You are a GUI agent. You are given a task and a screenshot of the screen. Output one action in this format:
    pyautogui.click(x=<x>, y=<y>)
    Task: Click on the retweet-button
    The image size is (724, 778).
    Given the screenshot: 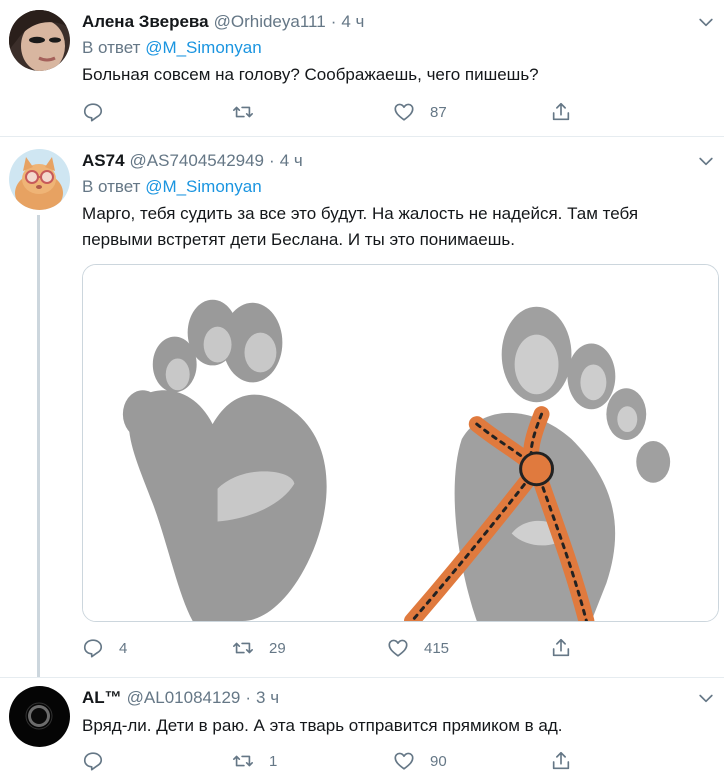 What is the action you would take?
    pyautogui.click(x=250, y=112)
    